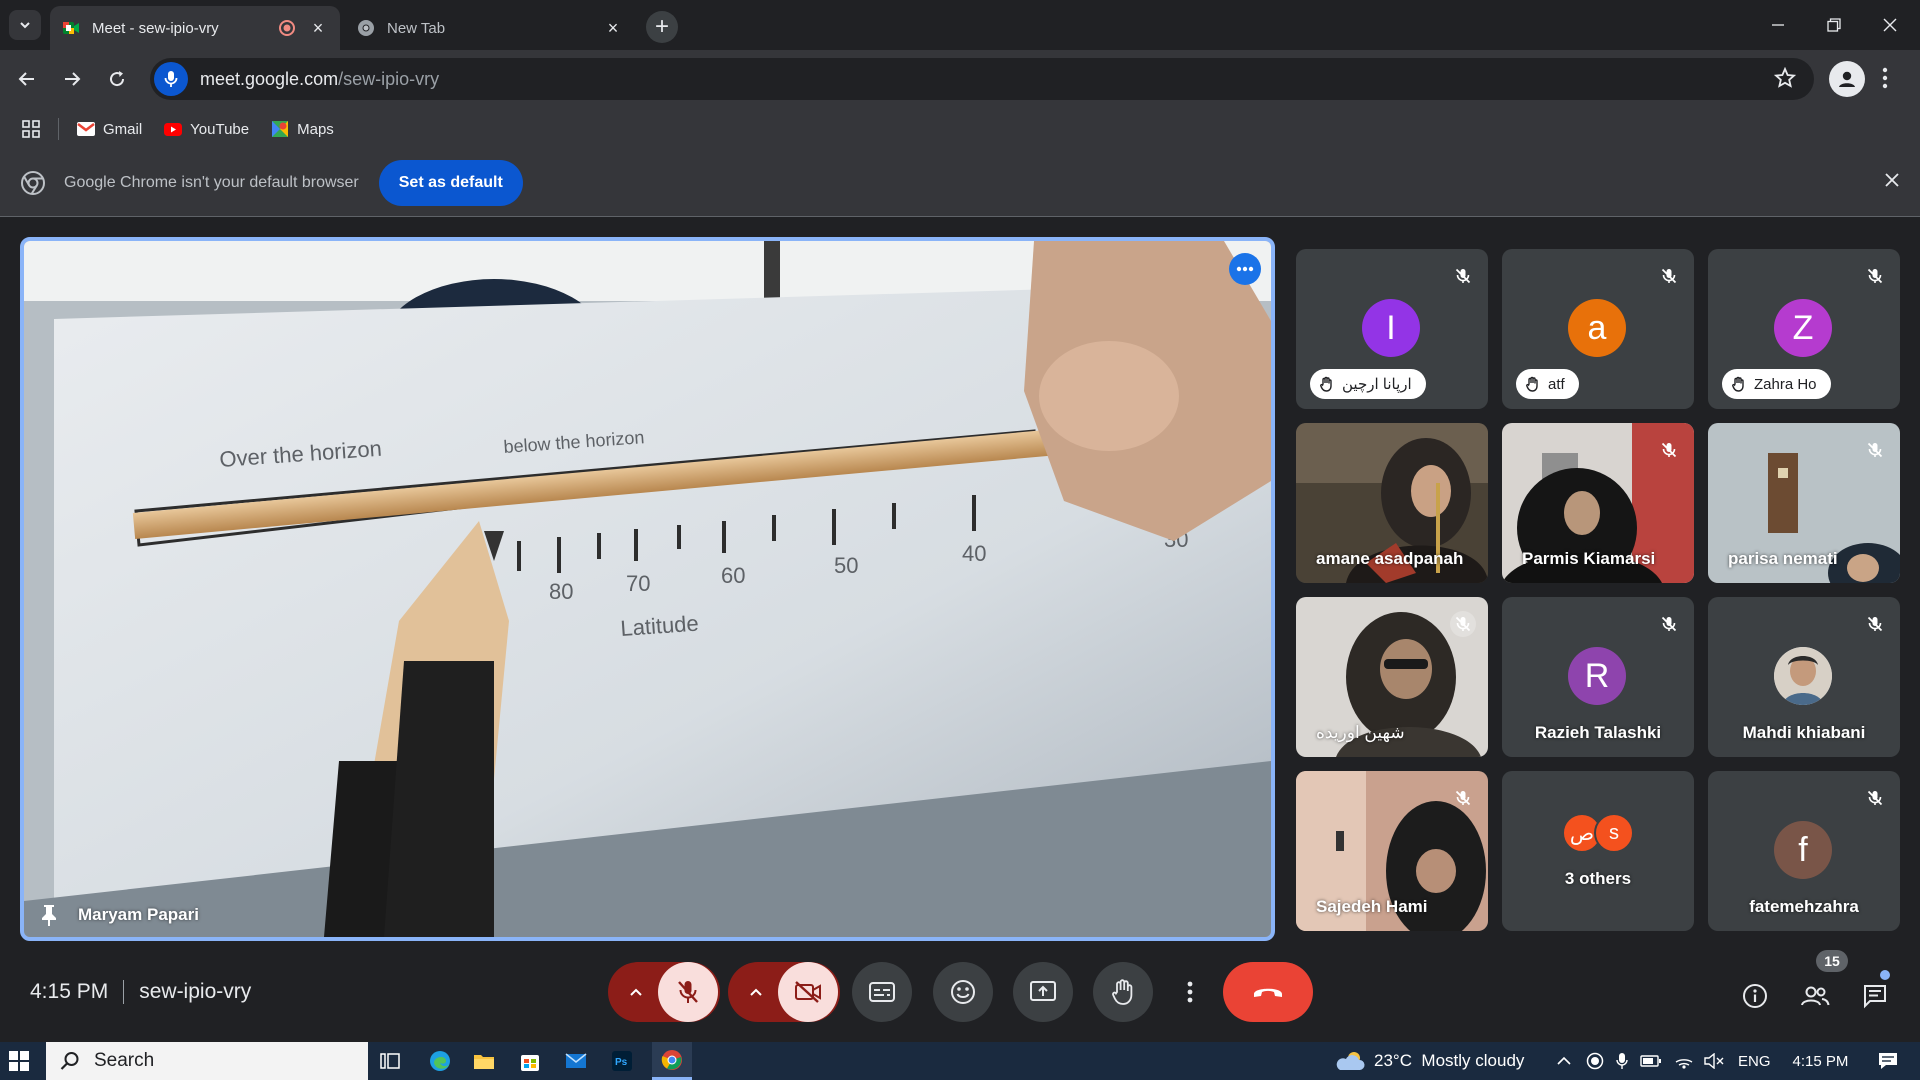  What do you see at coordinates (1622, 1061) in the screenshot?
I see `mic-in-use-icon` at bounding box center [1622, 1061].